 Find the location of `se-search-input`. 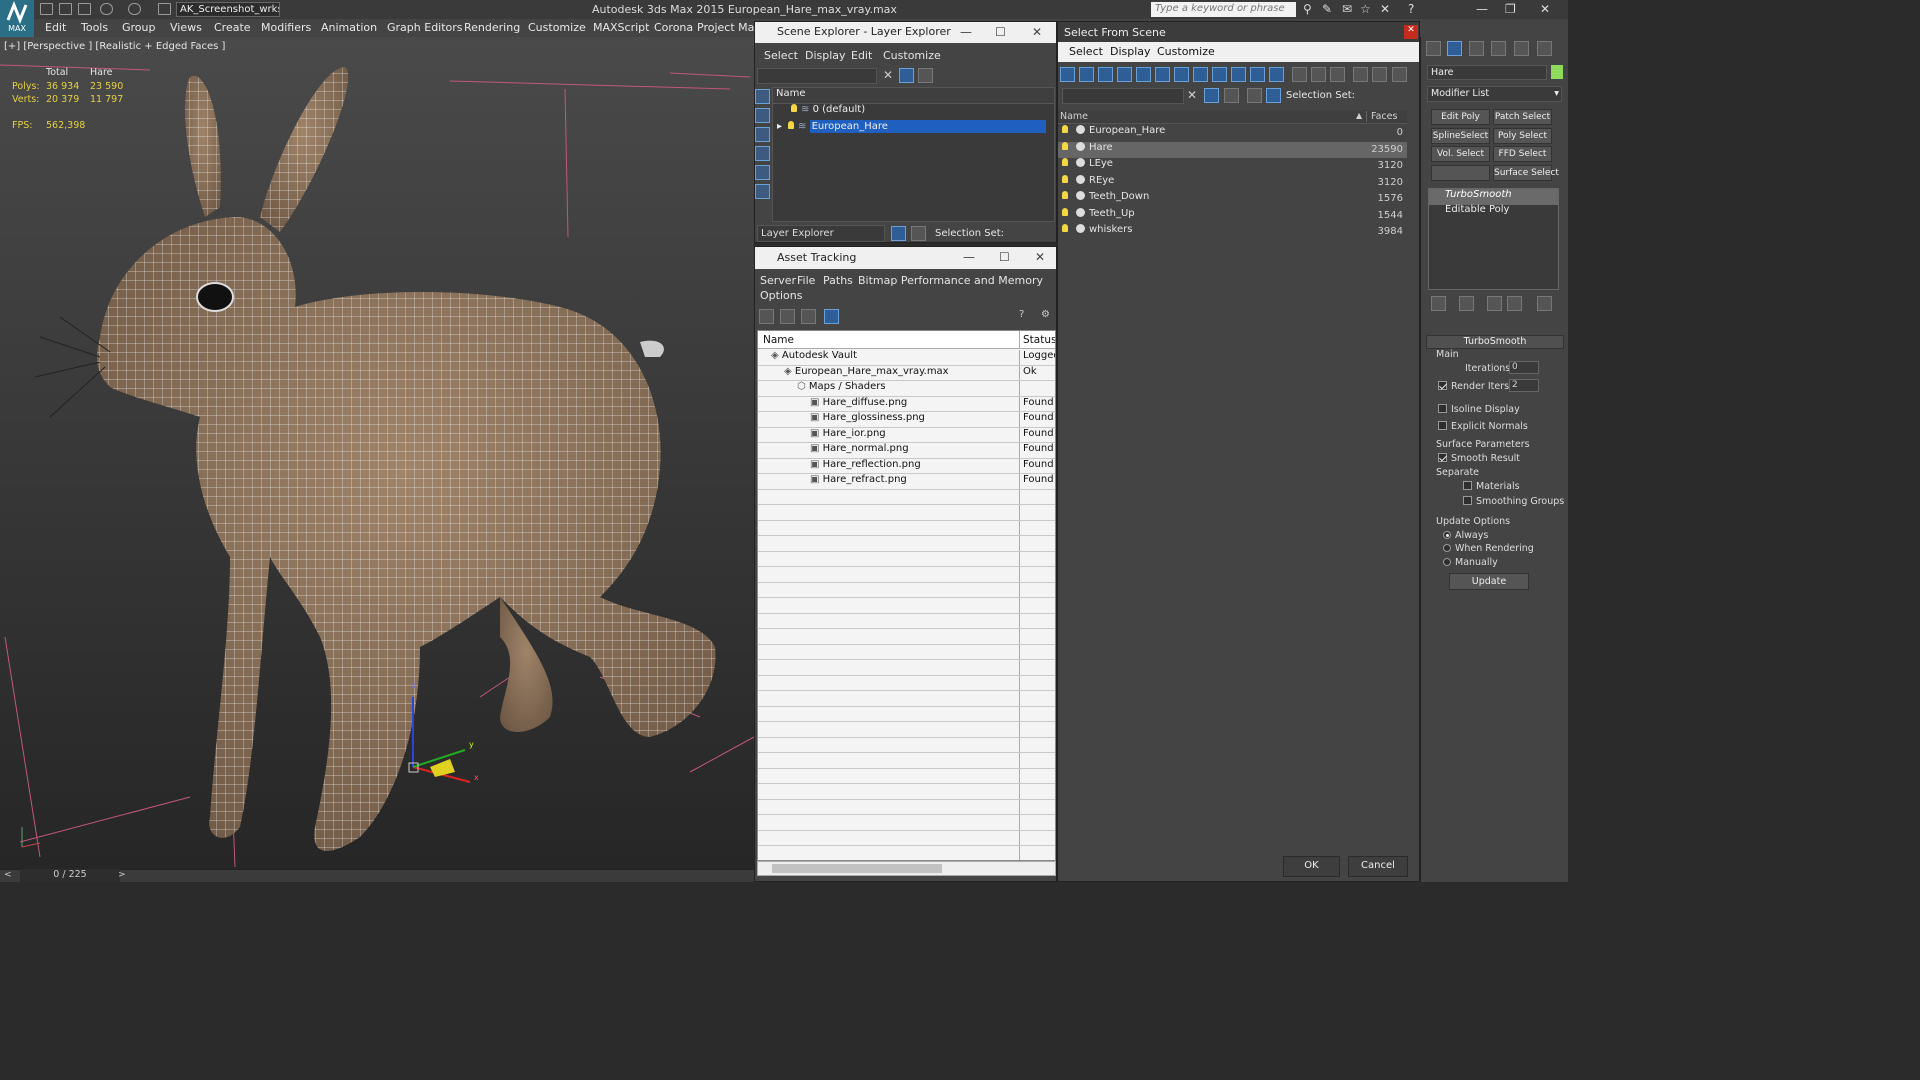

se-search-input is located at coordinates (817, 76).